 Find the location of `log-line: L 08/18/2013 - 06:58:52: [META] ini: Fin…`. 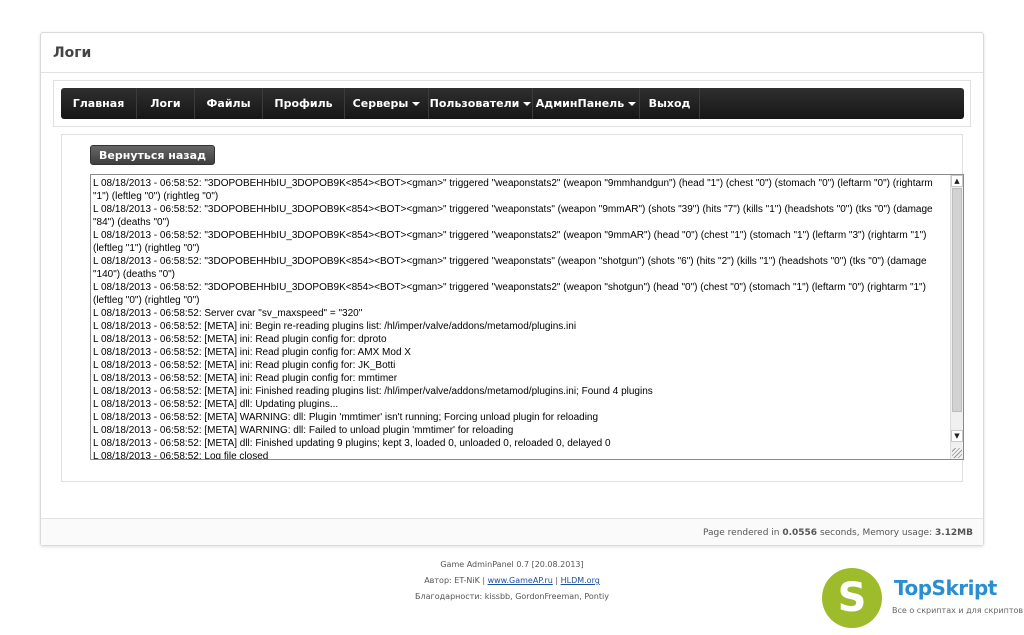

log-line: L 08/18/2013 - 06:58:52: [META] ini: Fin… is located at coordinates (373, 391).